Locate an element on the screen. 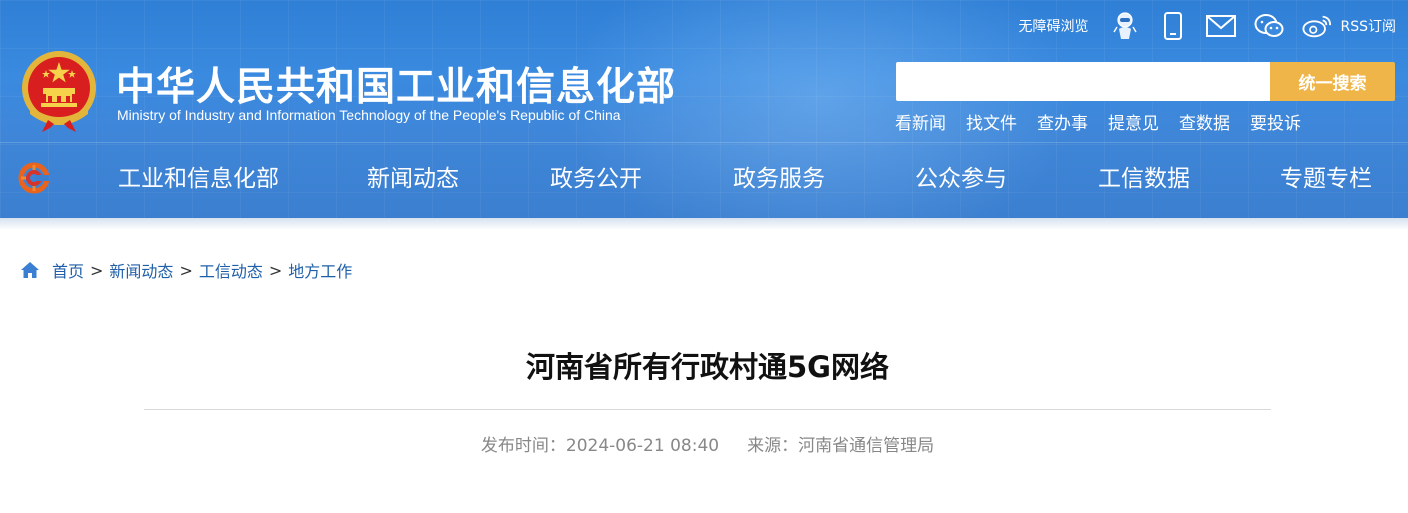  mobile-icon is located at coordinates (1173, 26).